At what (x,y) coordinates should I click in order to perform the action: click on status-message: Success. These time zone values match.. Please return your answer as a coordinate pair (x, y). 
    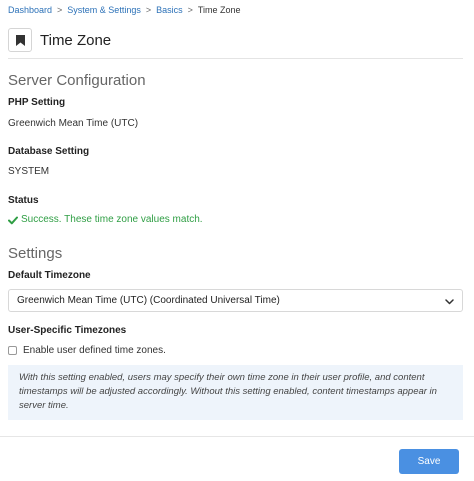
    Looking at the image, I should click on (105, 220).